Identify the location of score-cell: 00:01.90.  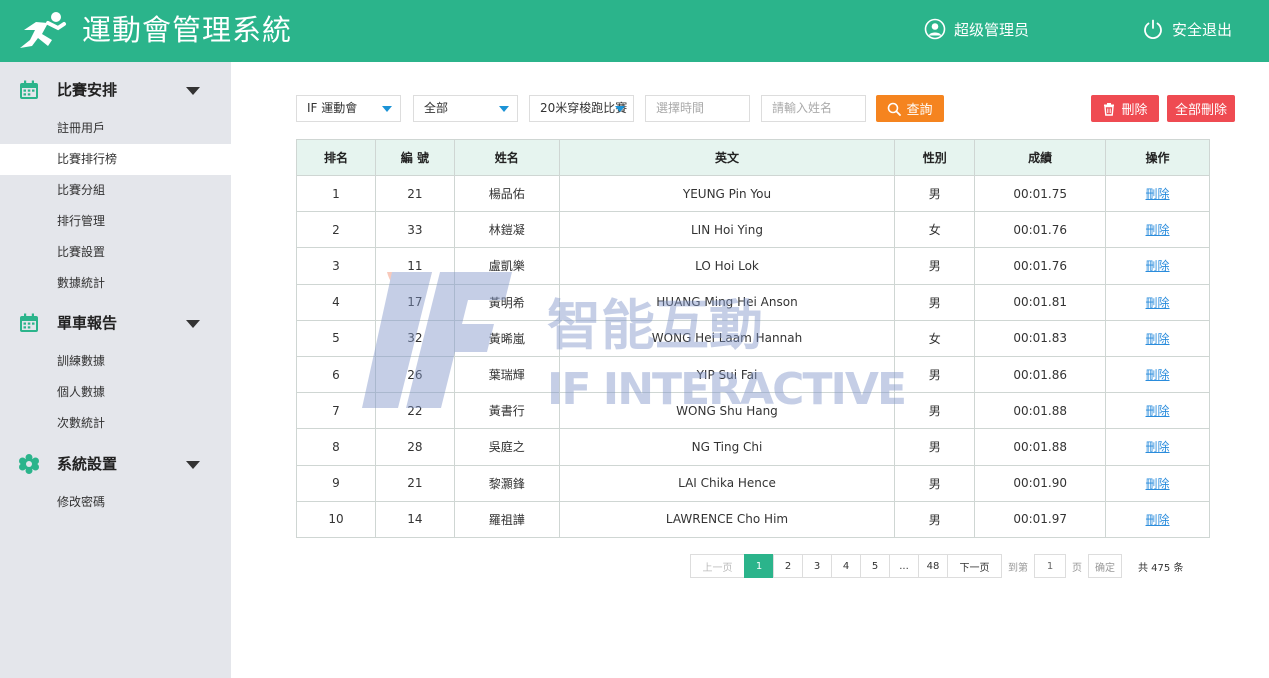
(1040, 483).